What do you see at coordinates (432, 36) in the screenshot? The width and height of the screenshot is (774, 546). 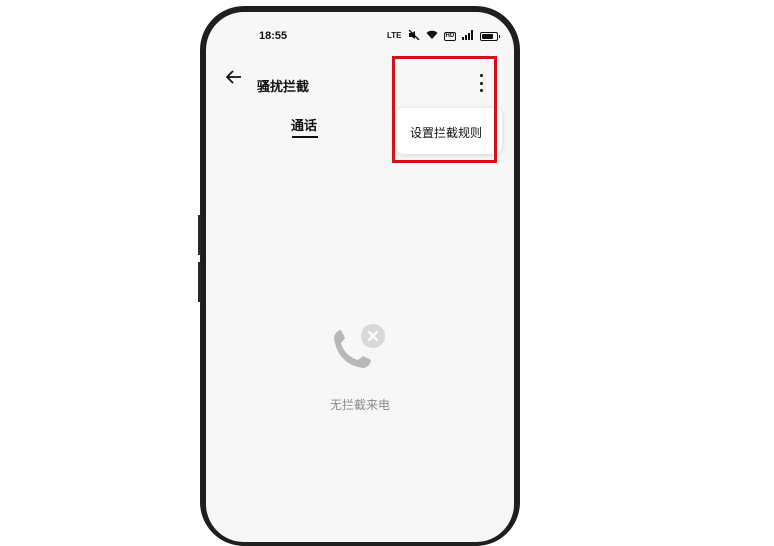 I see `wifi-icon` at bounding box center [432, 36].